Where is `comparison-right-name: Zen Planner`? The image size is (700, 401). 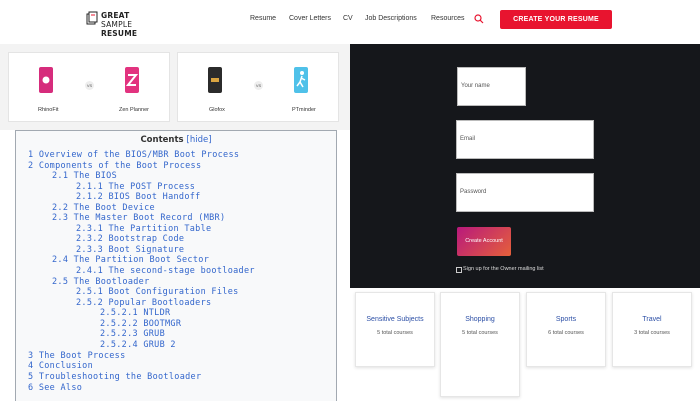
comparison-right-name: Zen Planner is located at coordinates (134, 110).